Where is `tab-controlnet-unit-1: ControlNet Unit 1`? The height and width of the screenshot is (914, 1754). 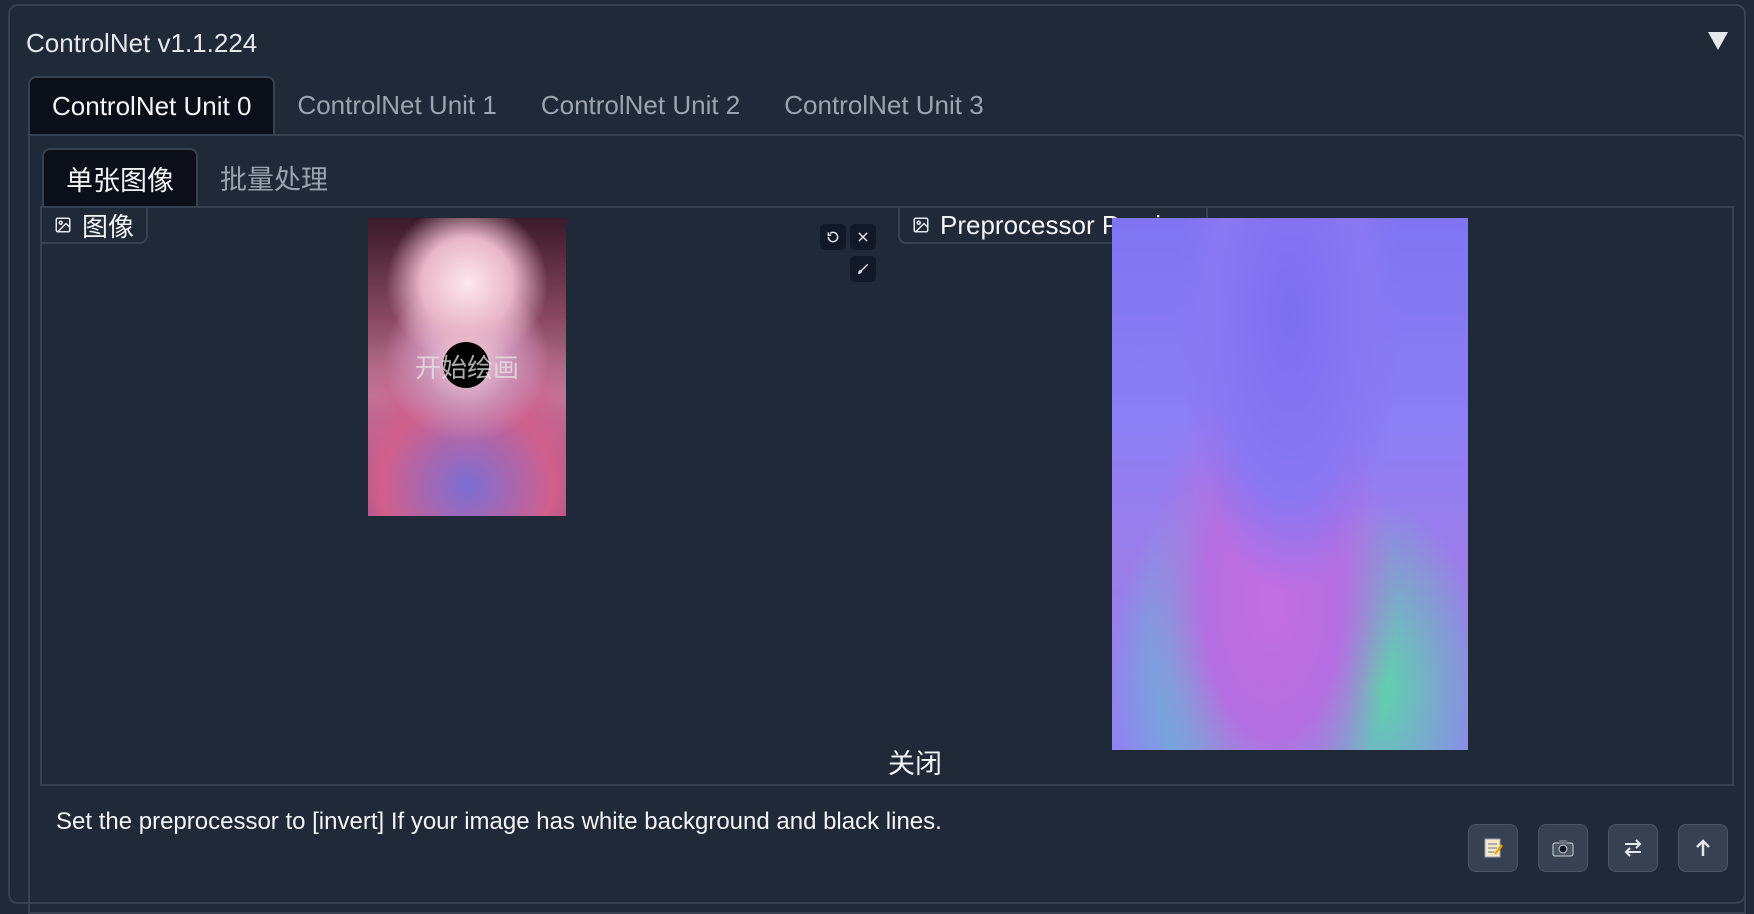 tab-controlnet-unit-1: ControlNet Unit 1 is located at coordinates (396, 105).